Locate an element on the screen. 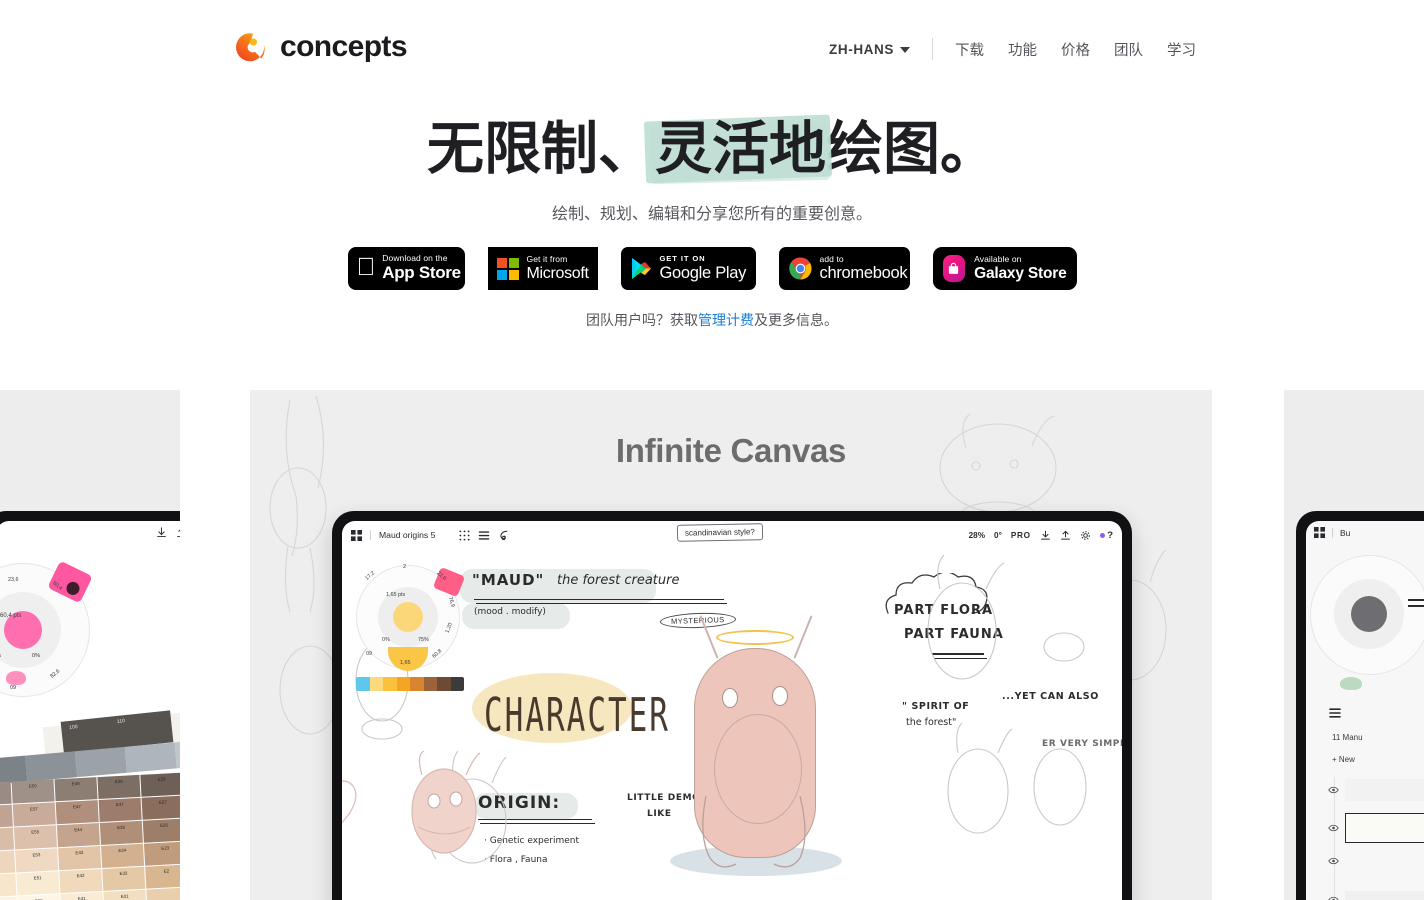 The image size is (1424, 900). nav-link-learn: 学习 is located at coordinates (1181, 49).